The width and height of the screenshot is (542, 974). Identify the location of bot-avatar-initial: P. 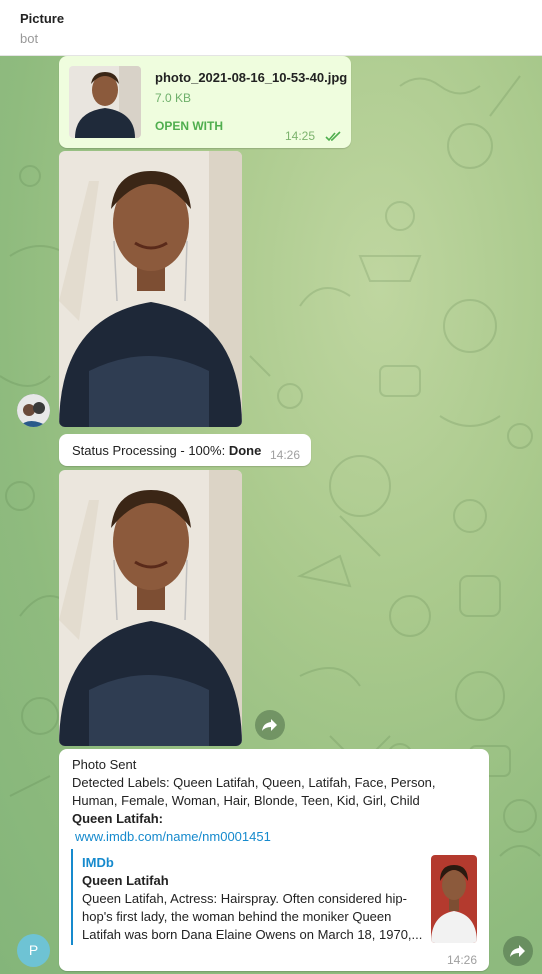
(33, 950).